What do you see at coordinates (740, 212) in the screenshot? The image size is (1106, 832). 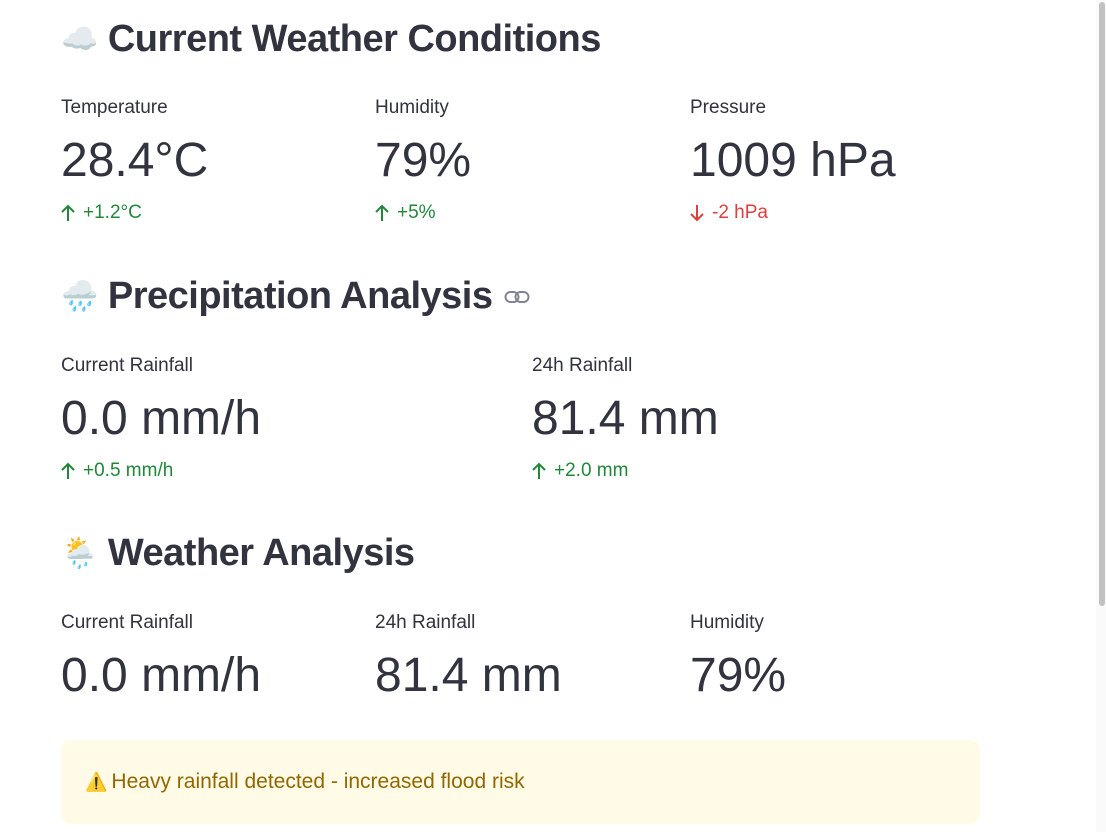 I see `metric-delta-text: -2 hPa` at bounding box center [740, 212].